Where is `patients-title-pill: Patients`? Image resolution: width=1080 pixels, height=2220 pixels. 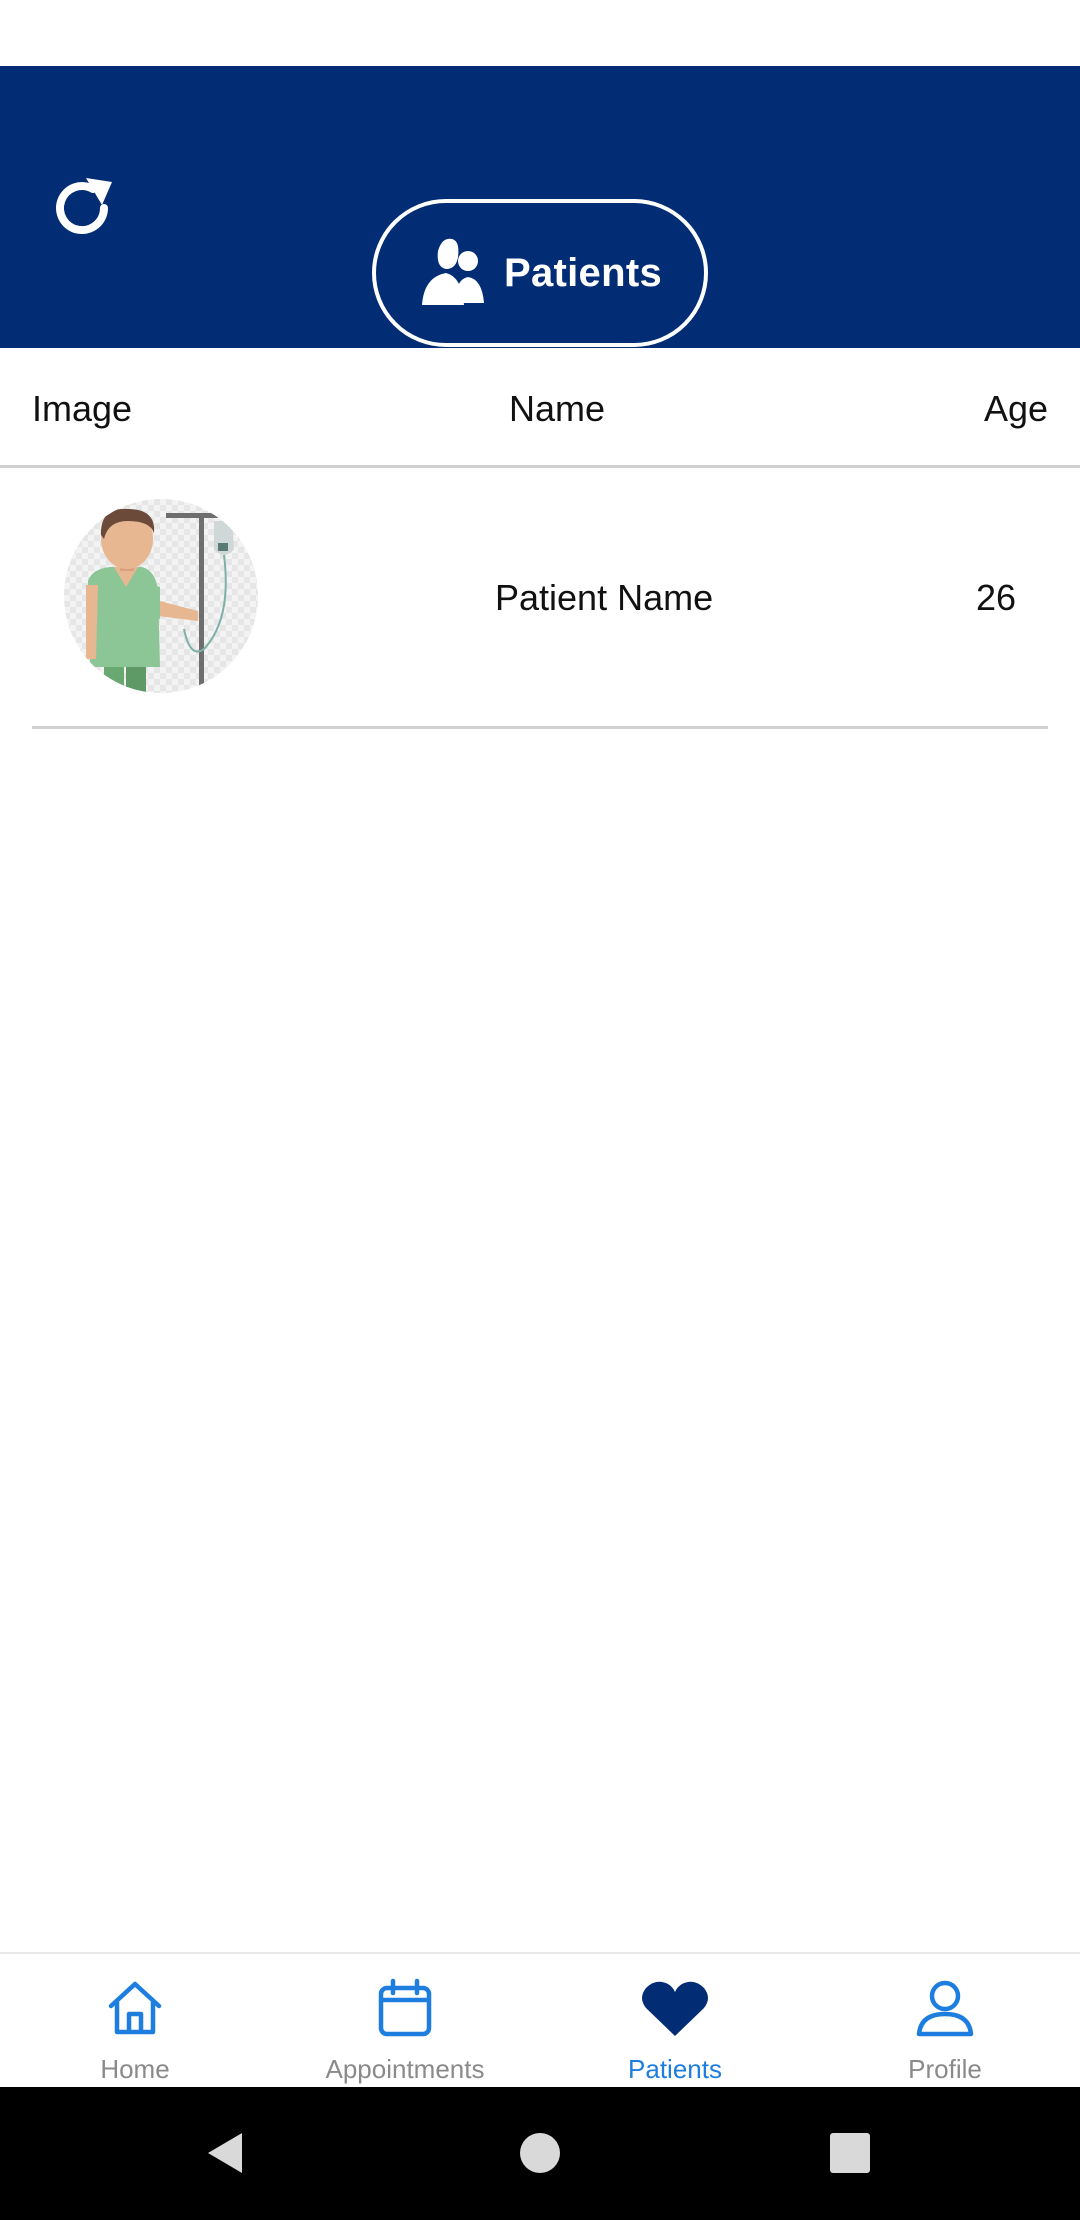
patients-title-pill: Patients is located at coordinates (540, 273).